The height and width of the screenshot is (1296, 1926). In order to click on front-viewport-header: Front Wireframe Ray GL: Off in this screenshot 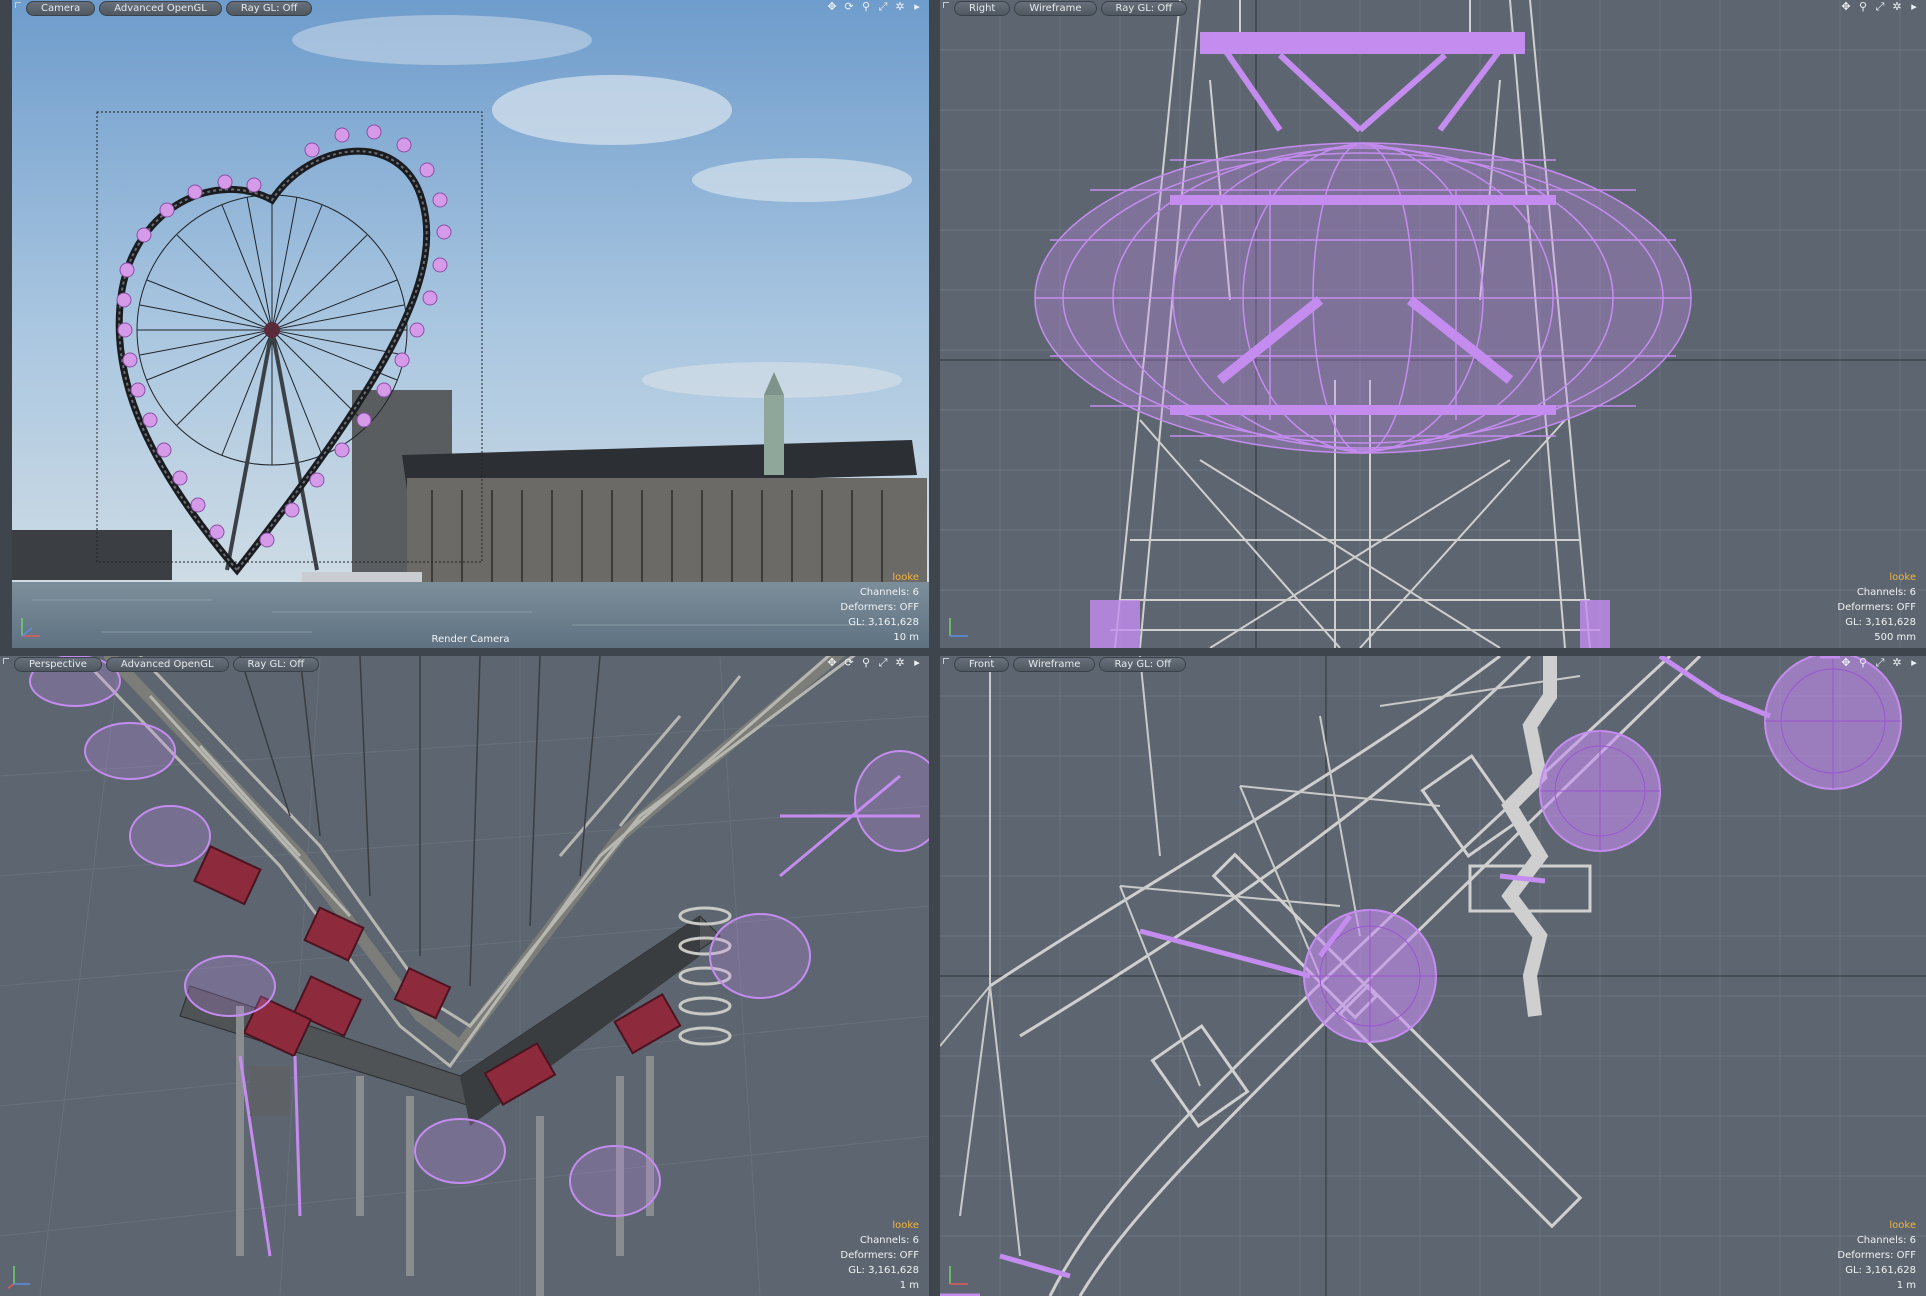, I will do `click(1433, 664)`.